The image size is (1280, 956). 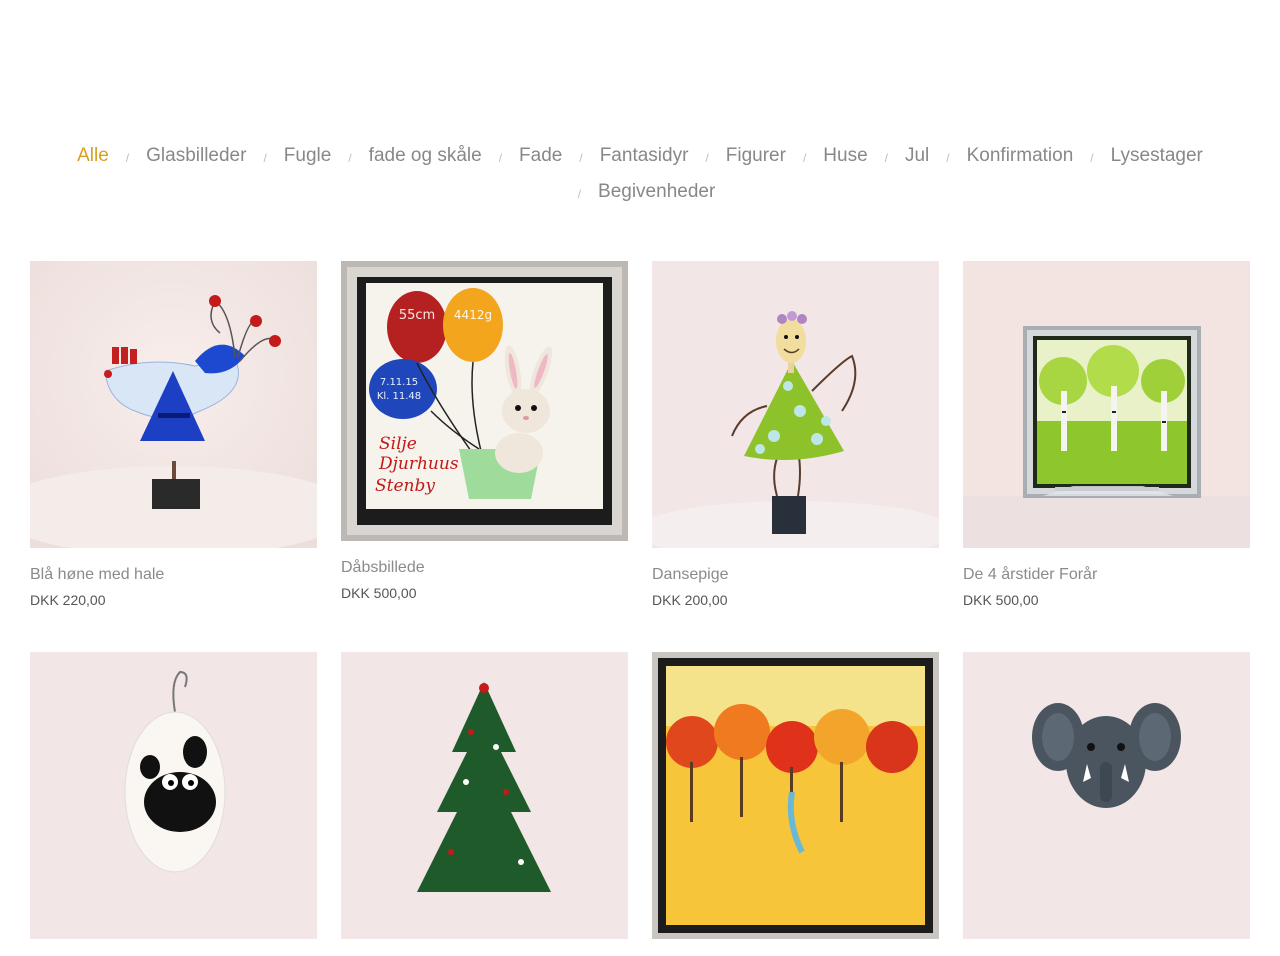 I want to click on product-card: Dansepige DKK 200,00, so click(x=795, y=435).